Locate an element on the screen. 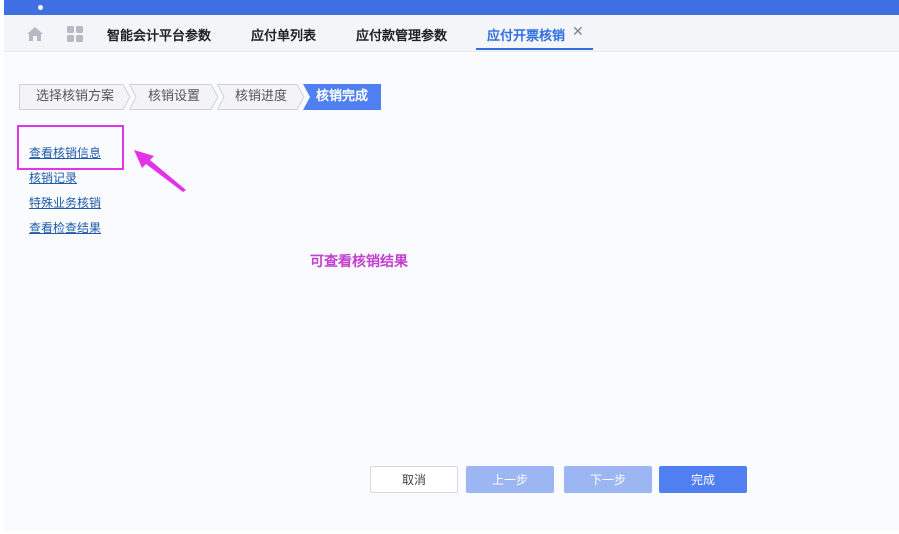 The width and height of the screenshot is (899, 534). close-icon: ✕ is located at coordinates (578, 32).